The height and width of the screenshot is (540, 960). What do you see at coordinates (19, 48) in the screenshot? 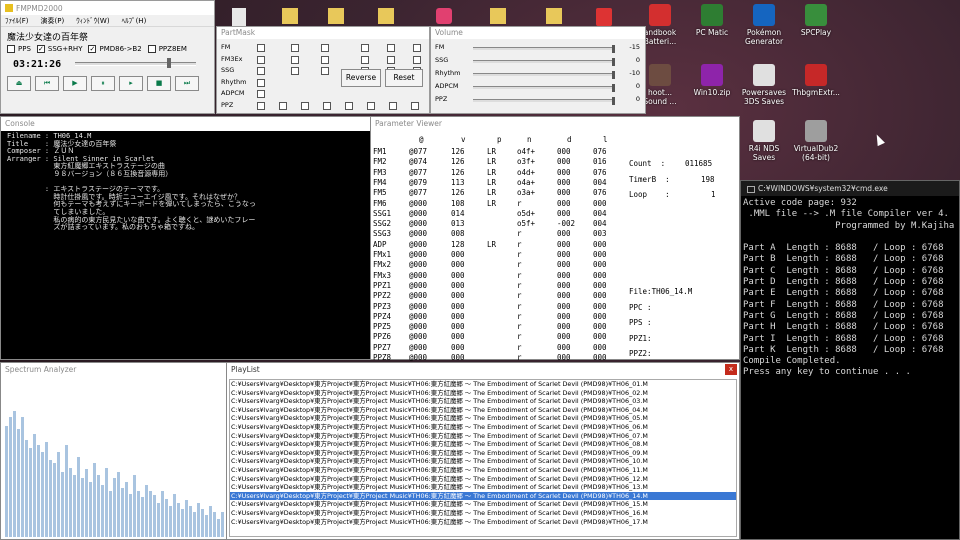
I see `option-pps: PPS` at bounding box center [19, 48].